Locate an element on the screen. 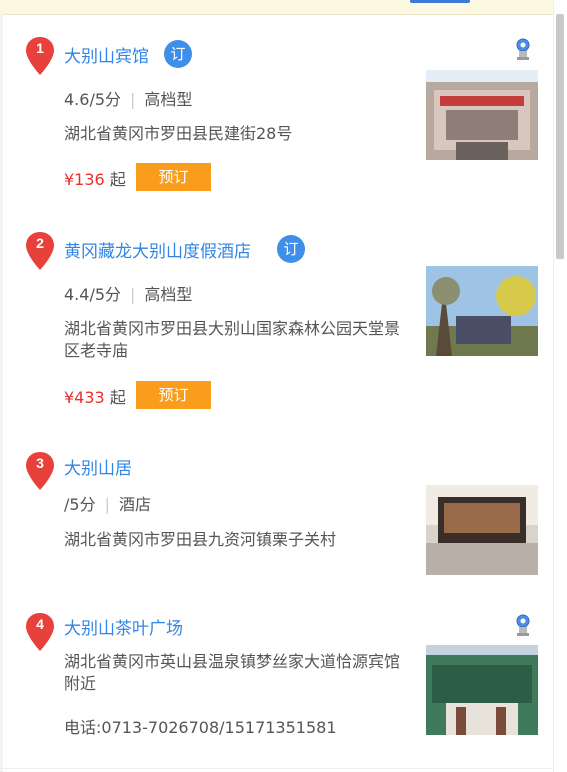  price: ¥433 起 is located at coordinates (95, 396).